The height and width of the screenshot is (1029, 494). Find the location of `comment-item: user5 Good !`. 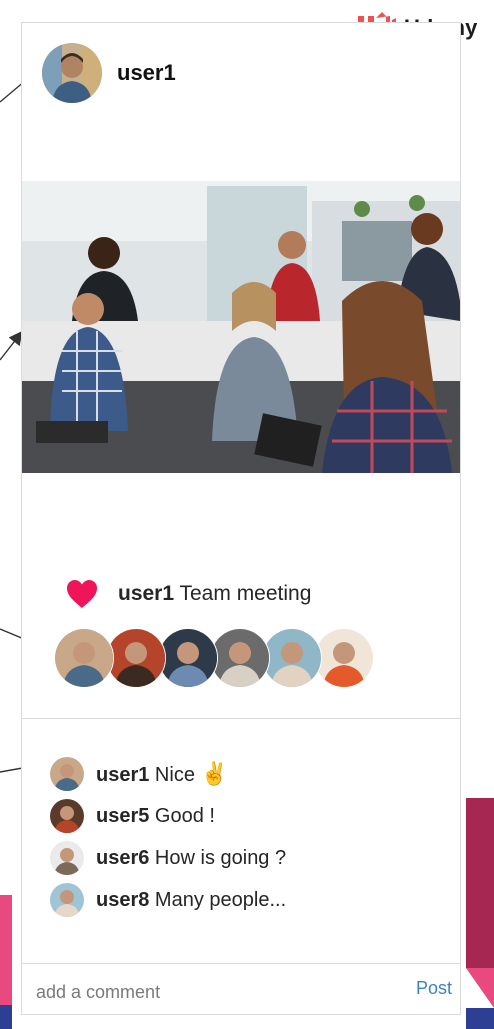

comment-item: user5 Good ! is located at coordinates (168, 816).